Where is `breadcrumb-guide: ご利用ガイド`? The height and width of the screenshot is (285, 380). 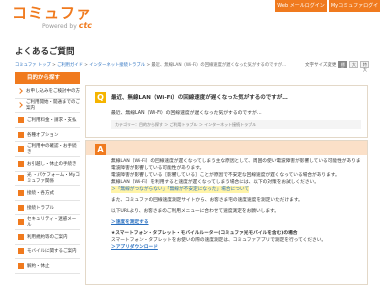 breadcrumb-guide: ご利用ガイド is located at coordinates (70, 65).